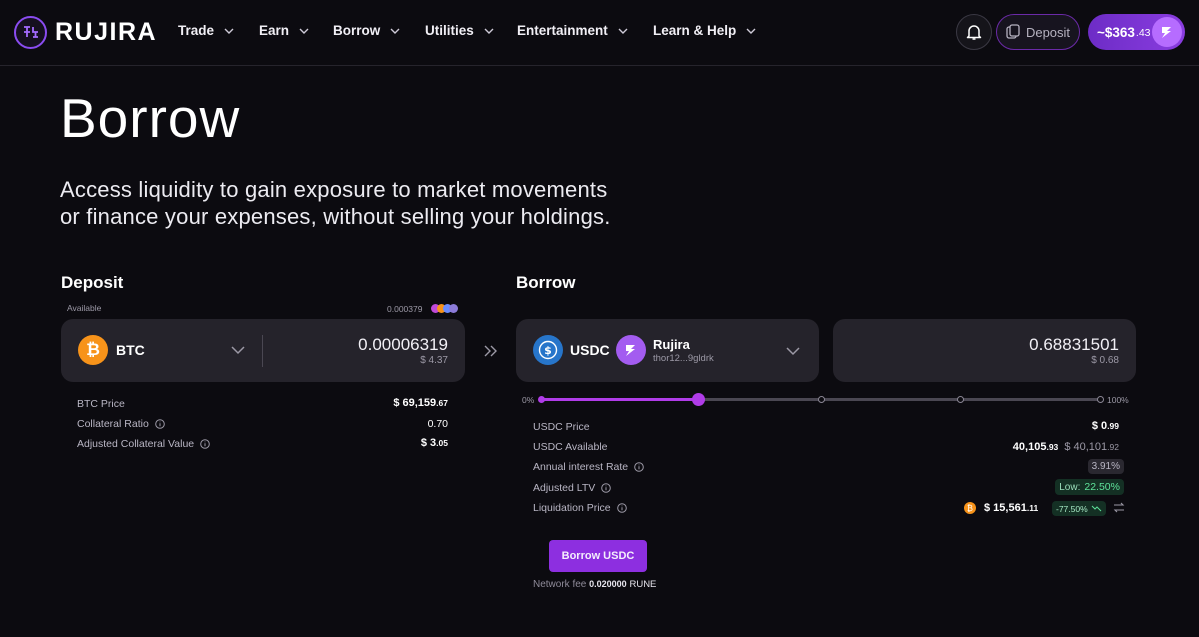 The height and width of the screenshot is (637, 1199). What do you see at coordinates (403, 345) in the screenshot?
I see `deposit-amount-input: 0.00006319` at bounding box center [403, 345].